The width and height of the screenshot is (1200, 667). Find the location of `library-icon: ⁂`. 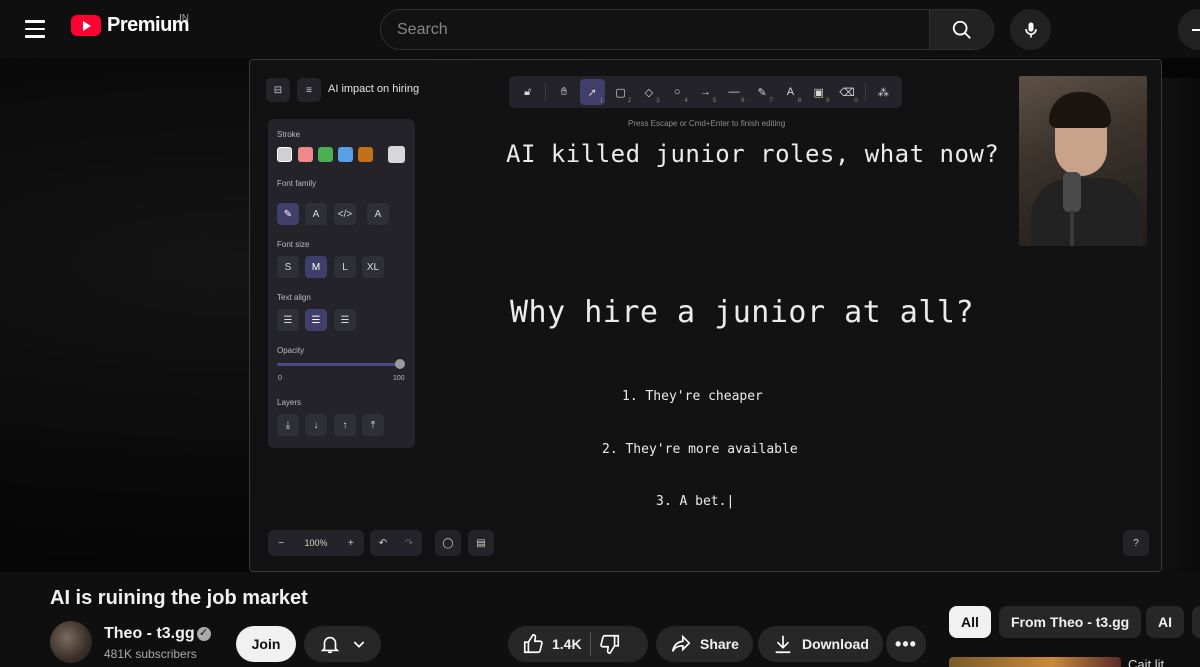

library-icon: ⁂ is located at coordinates (883, 92).